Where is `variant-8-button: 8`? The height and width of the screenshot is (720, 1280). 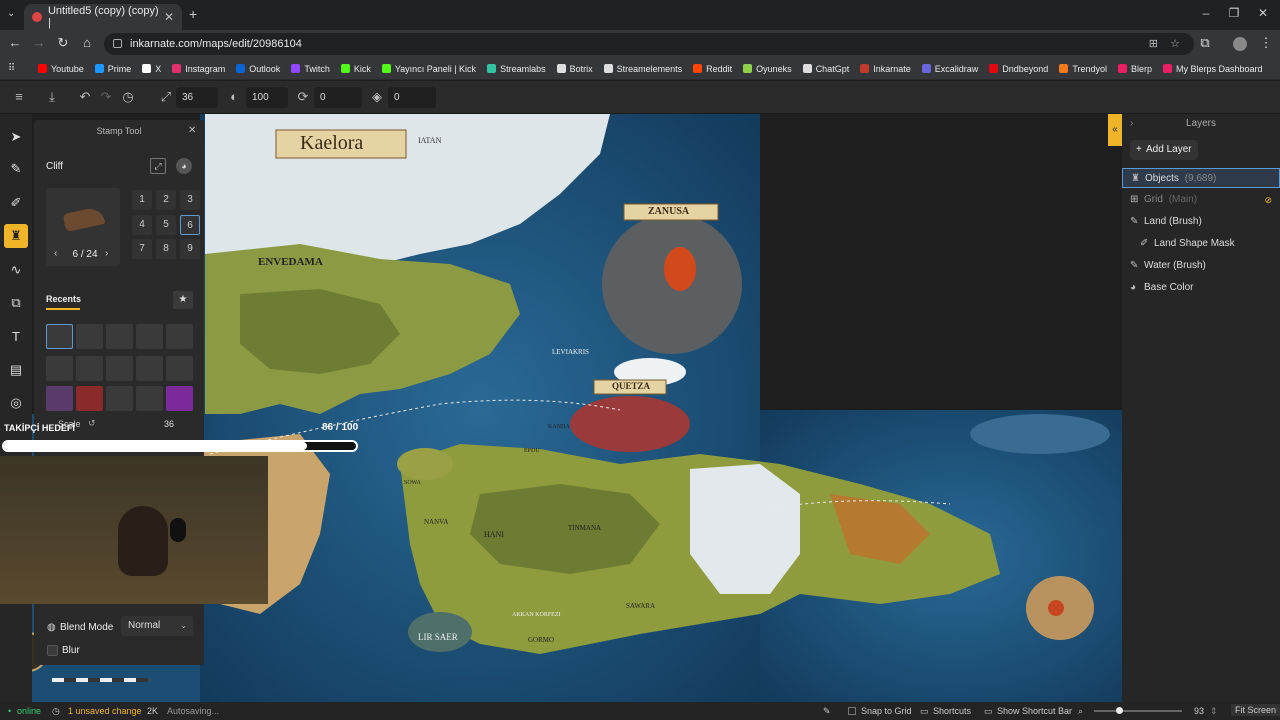
variant-8-button: 8 is located at coordinates (166, 249).